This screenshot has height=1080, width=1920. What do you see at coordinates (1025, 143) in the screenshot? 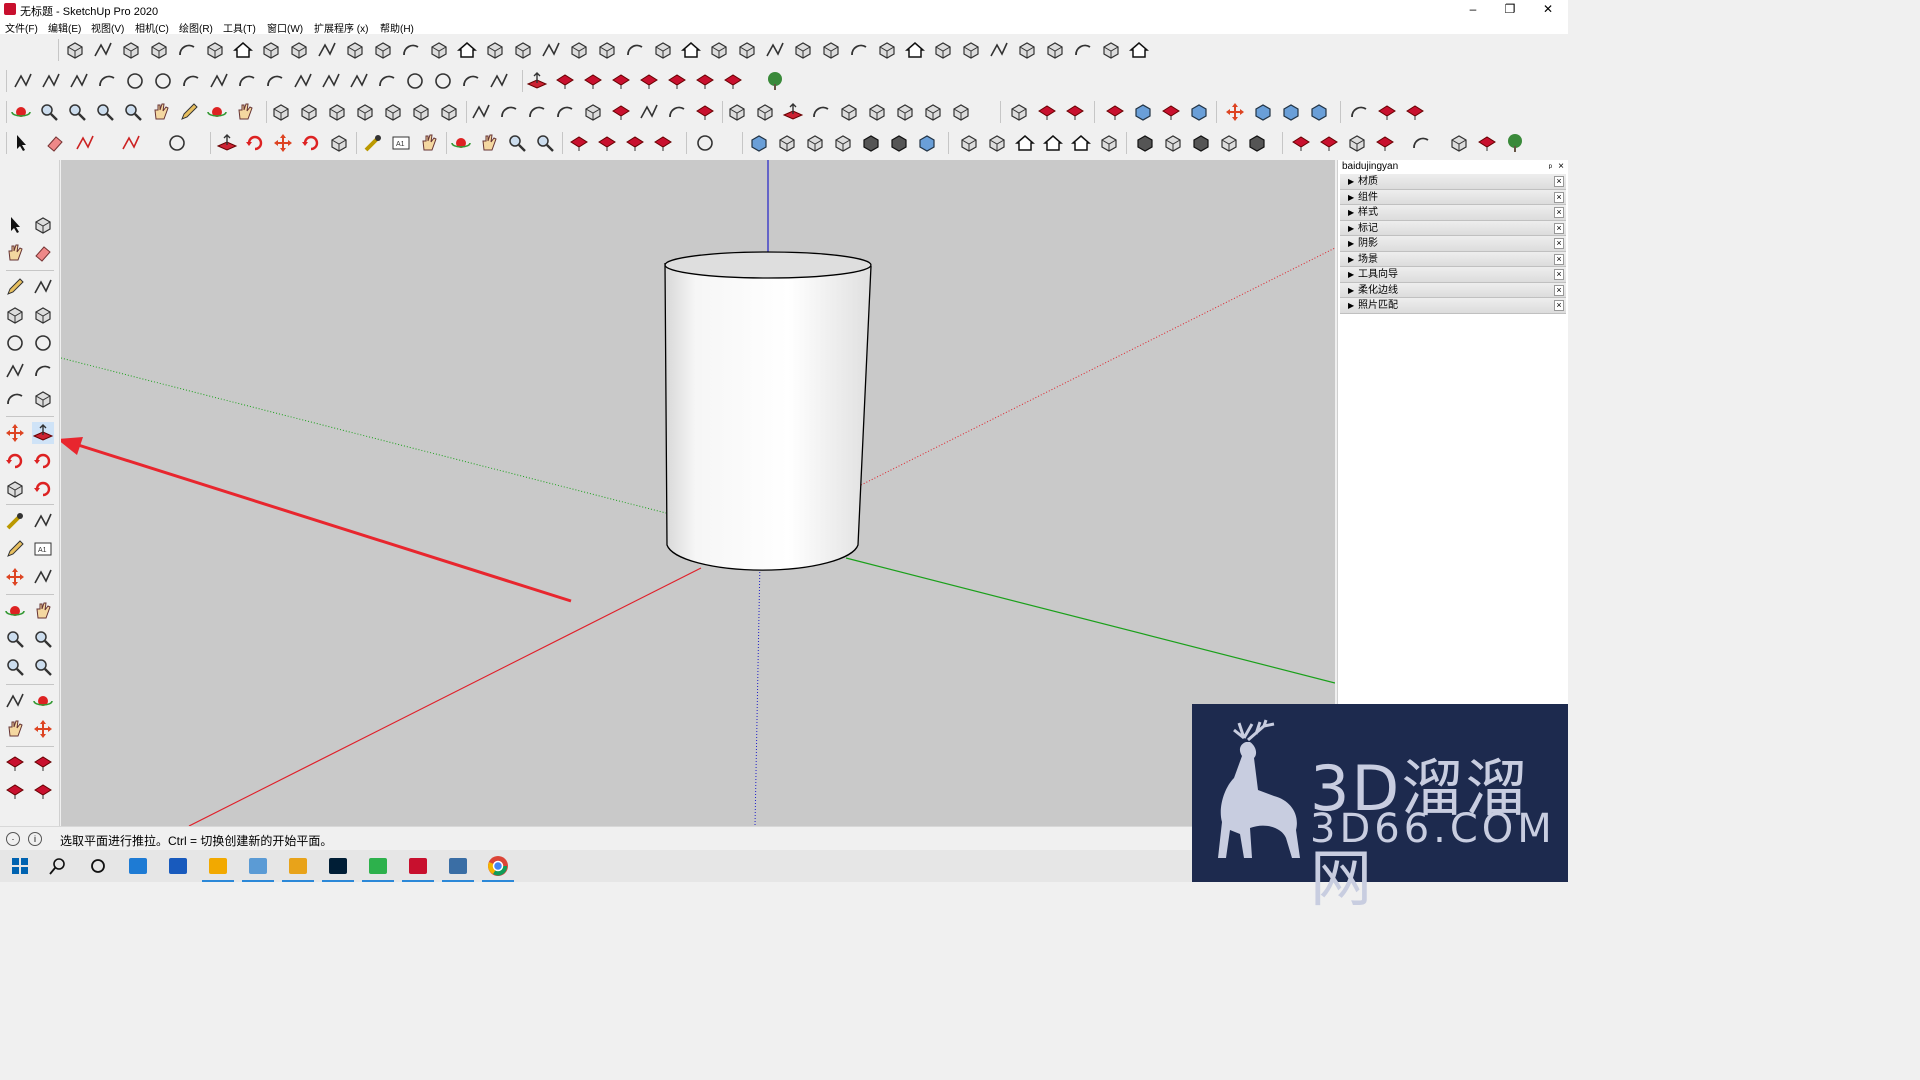
I see `standard-view-3-icon` at bounding box center [1025, 143].